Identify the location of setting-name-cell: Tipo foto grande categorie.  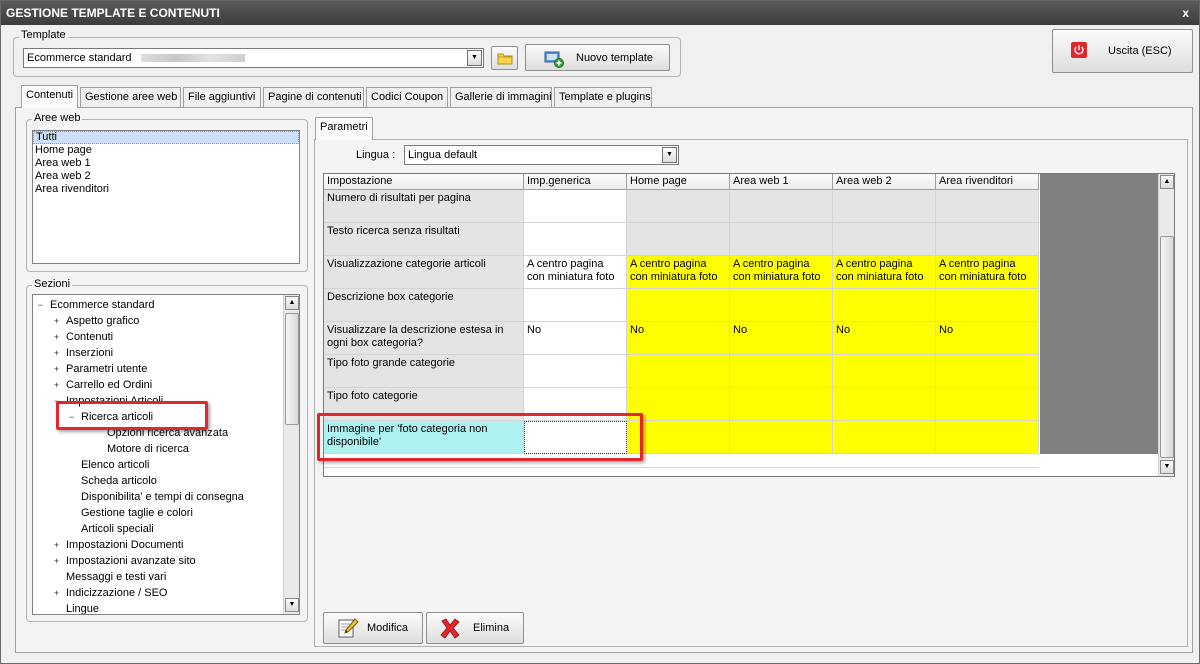
(424, 371).